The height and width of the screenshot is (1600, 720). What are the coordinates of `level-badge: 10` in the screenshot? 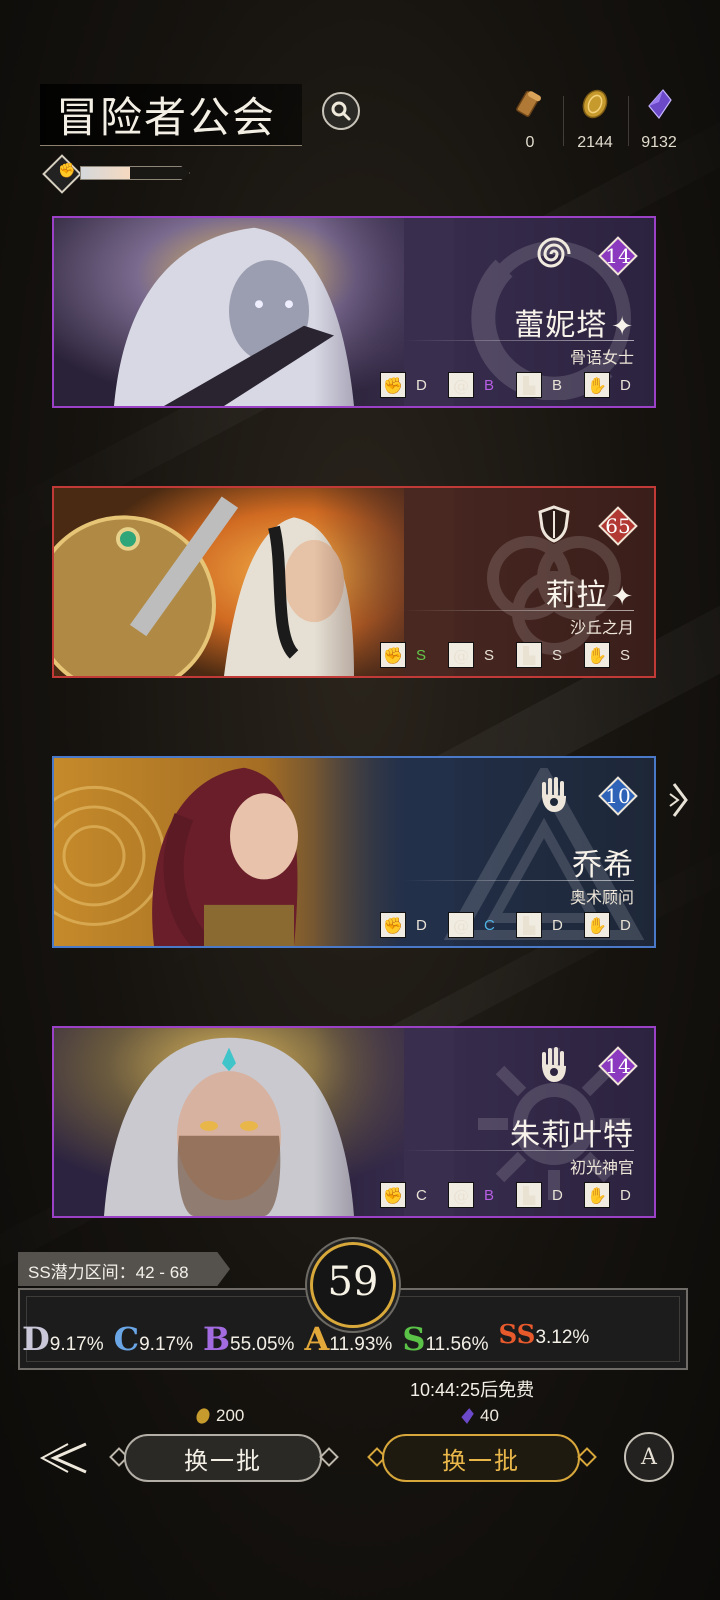 It's located at (618, 796).